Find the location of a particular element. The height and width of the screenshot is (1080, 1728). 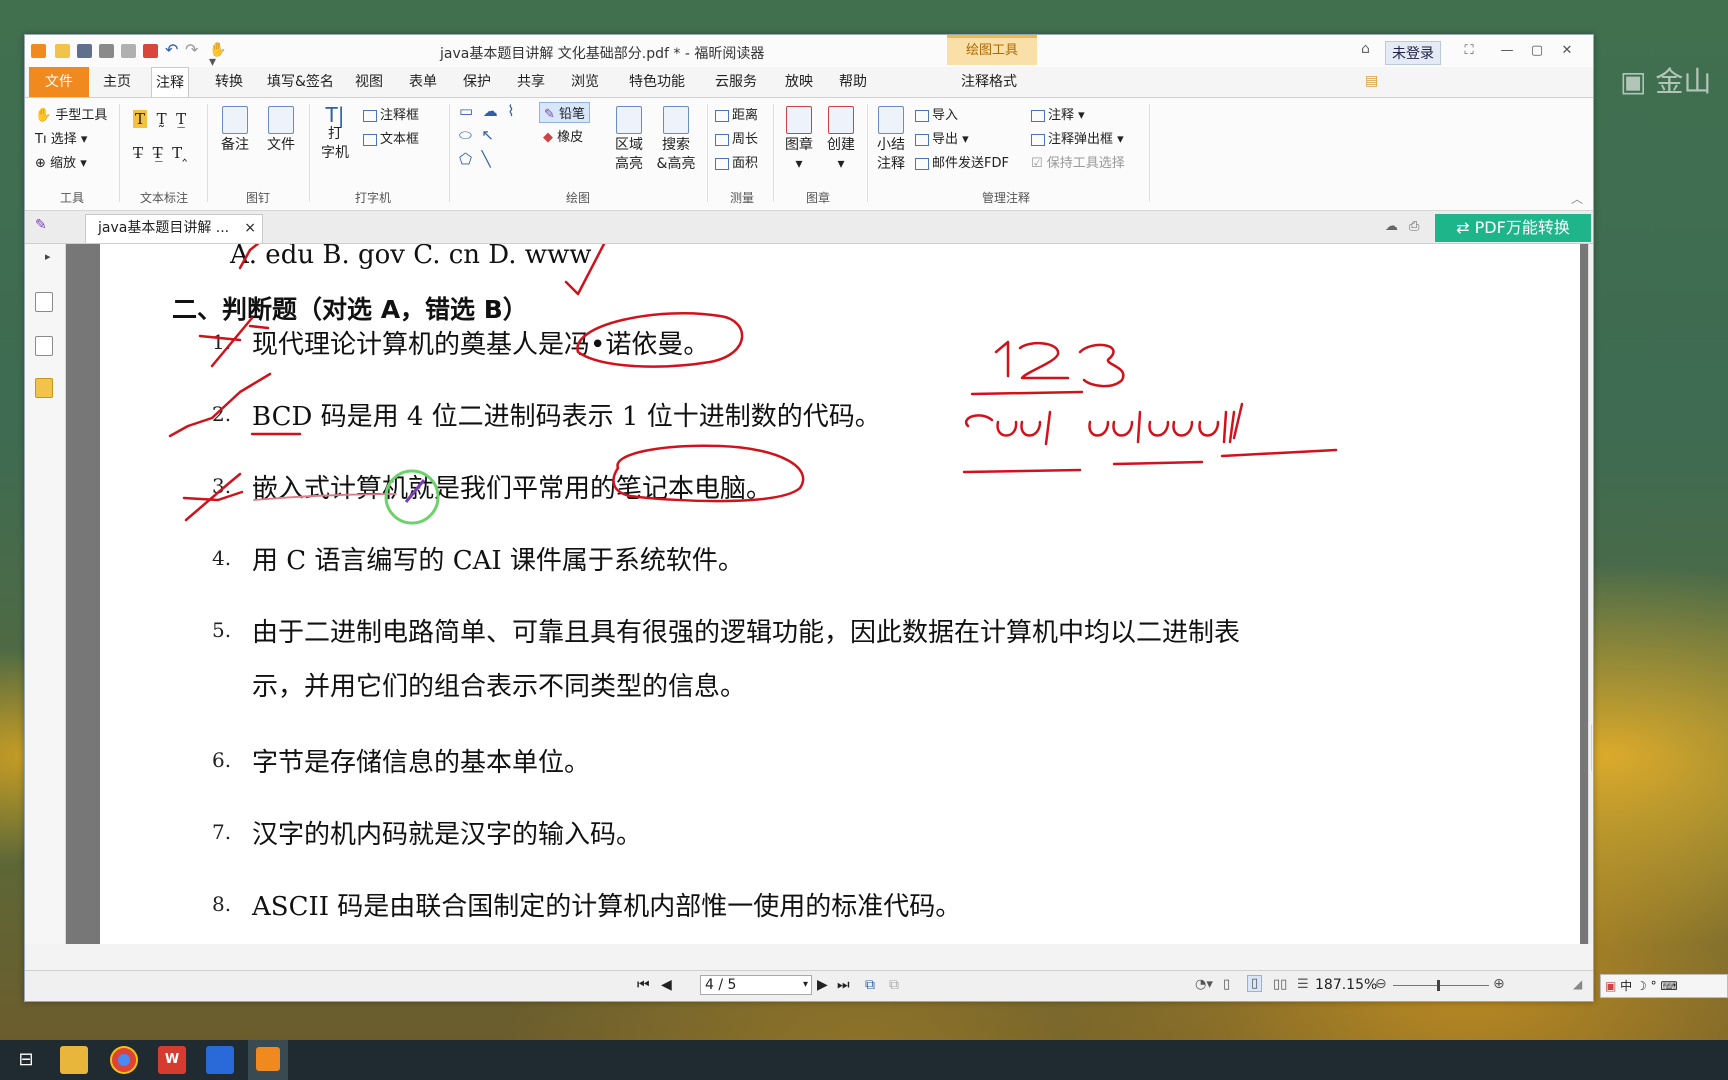

document-tab: java基本题目讲解 ... × is located at coordinates (174, 228).